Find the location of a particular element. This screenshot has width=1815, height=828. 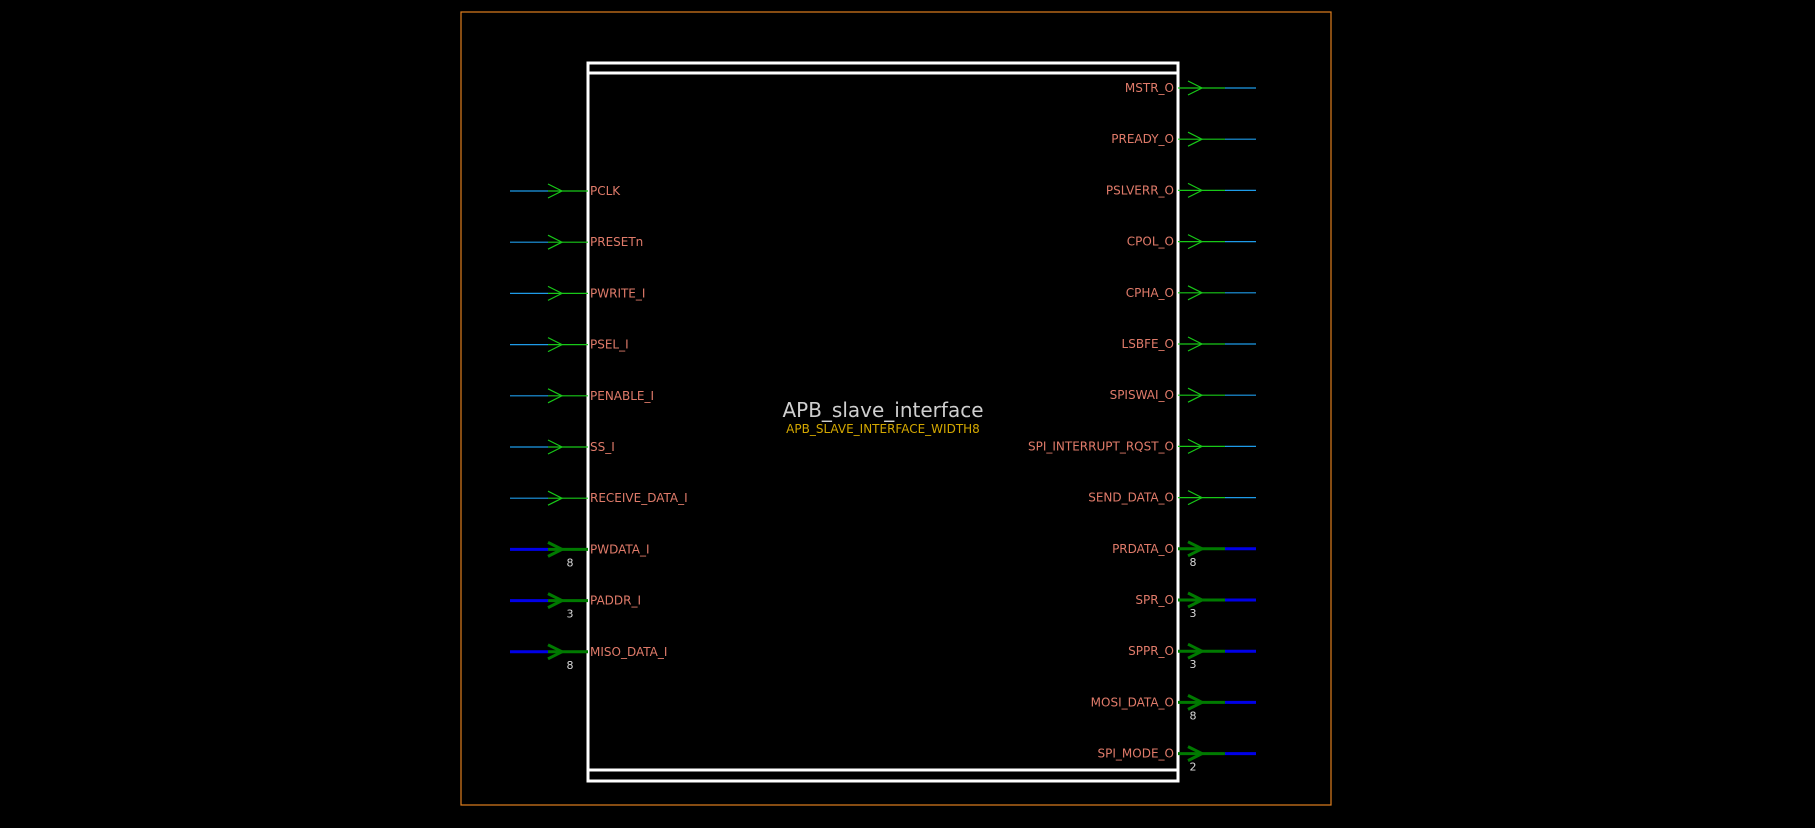

input-port-label: PSEL_I is located at coordinates (609, 345).